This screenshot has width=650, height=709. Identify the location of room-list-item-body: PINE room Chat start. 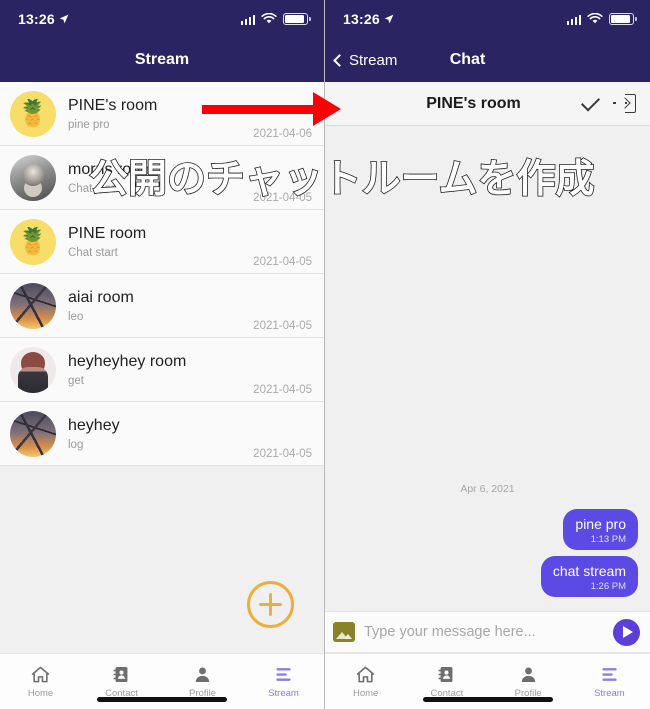
(190, 241).